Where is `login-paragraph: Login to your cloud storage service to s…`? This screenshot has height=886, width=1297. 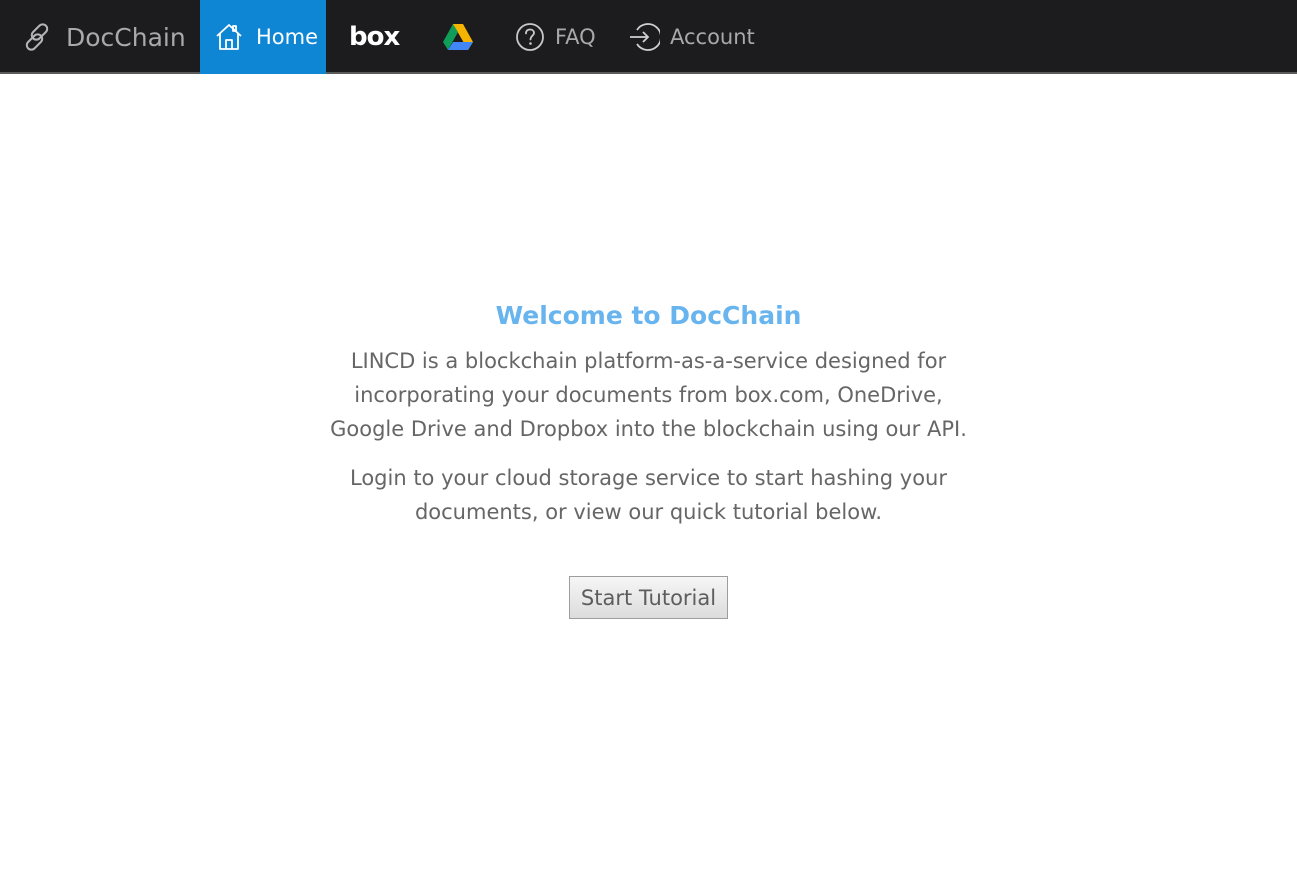
login-paragraph: Login to your cloud storage service to s… is located at coordinates (648, 495).